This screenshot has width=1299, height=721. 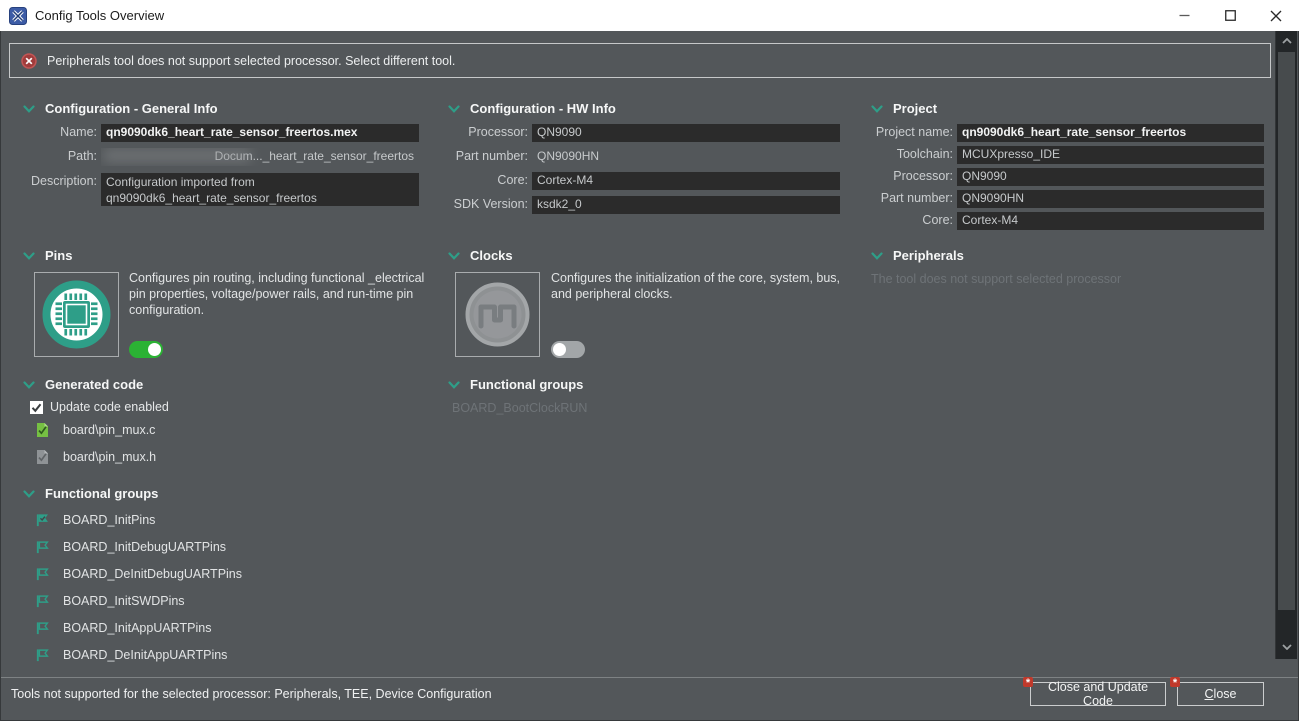 What do you see at coordinates (1220, 694) in the screenshot?
I see `close-button: Close` at bounding box center [1220, 694].